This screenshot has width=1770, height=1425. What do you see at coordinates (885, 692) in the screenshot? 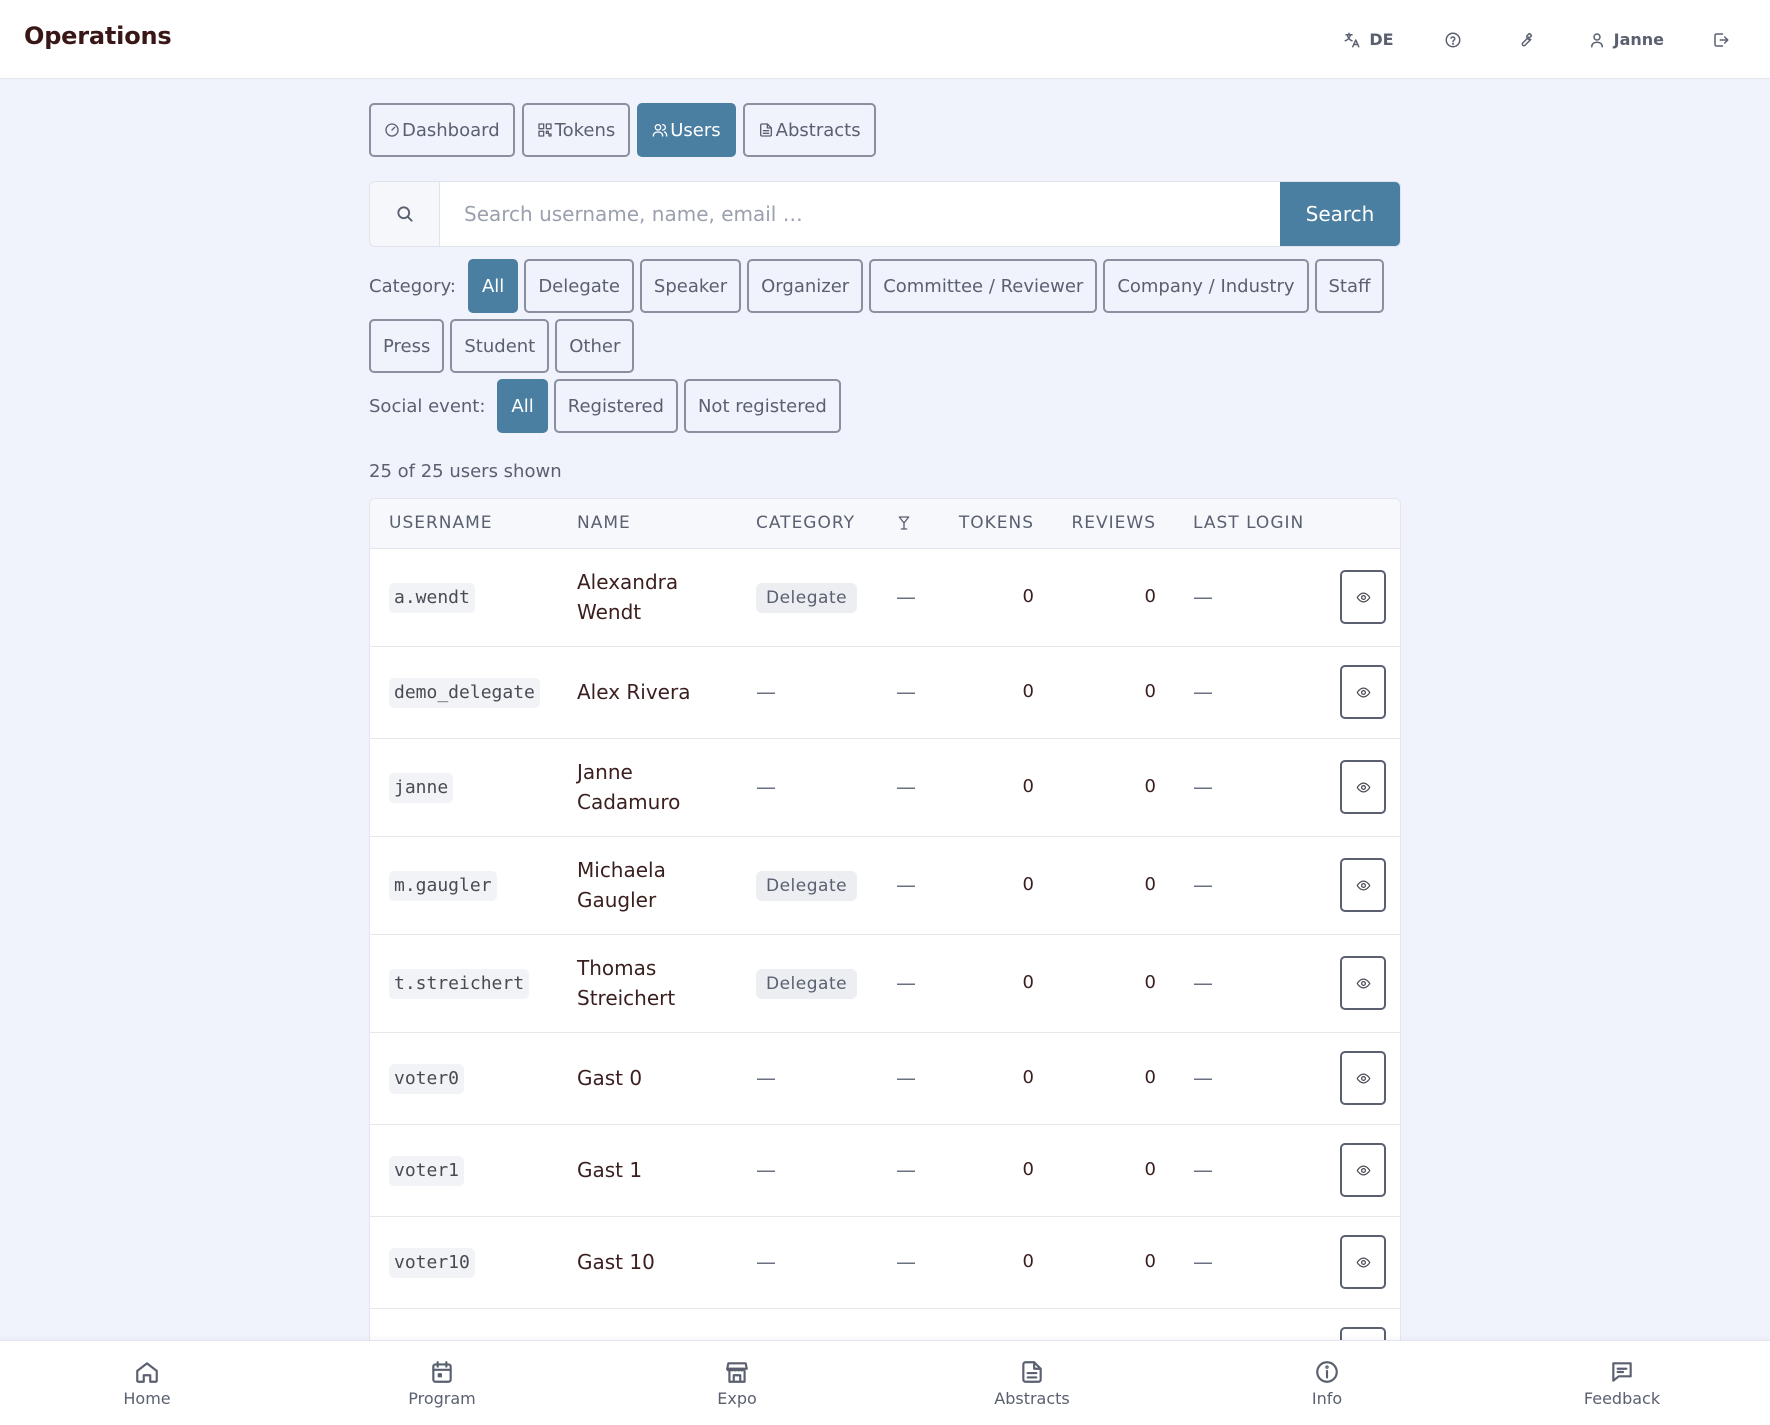
I see `table-row: demo_delegate Alex Rivera — — 0 0 —` at bounding box center [885, 692].